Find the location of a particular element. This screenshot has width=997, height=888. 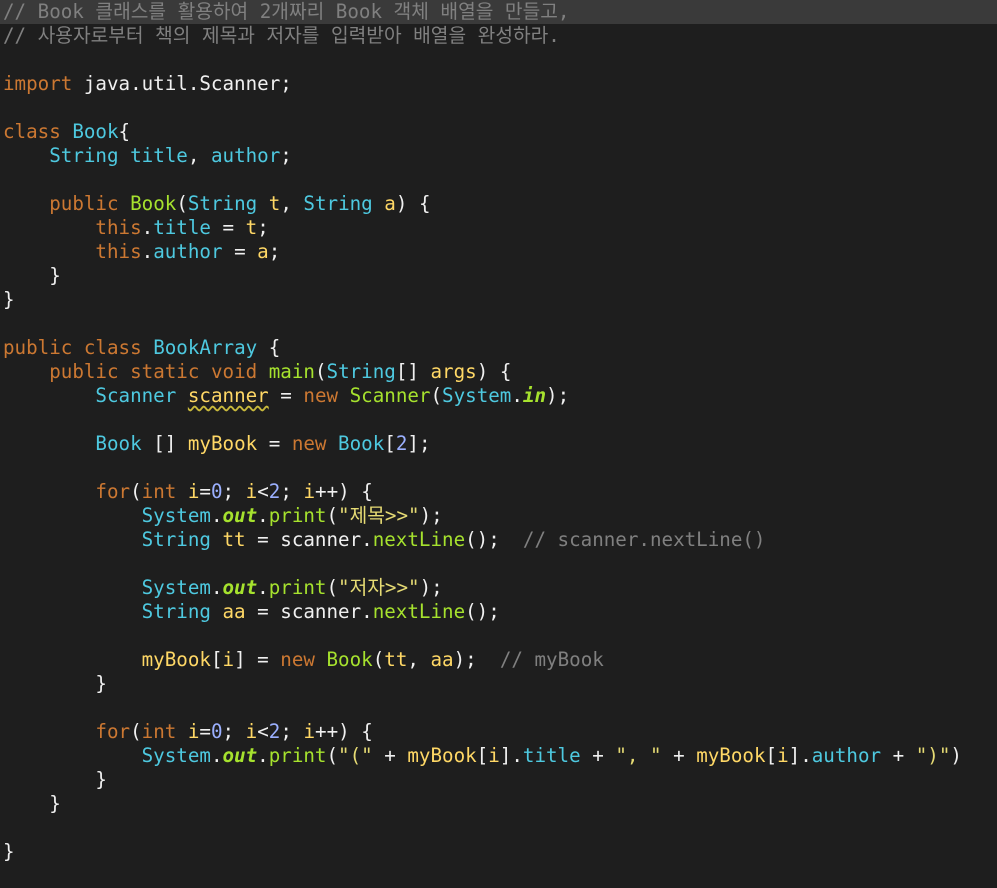

code-line: public class BookArray { is located at coordinates (500, 348).